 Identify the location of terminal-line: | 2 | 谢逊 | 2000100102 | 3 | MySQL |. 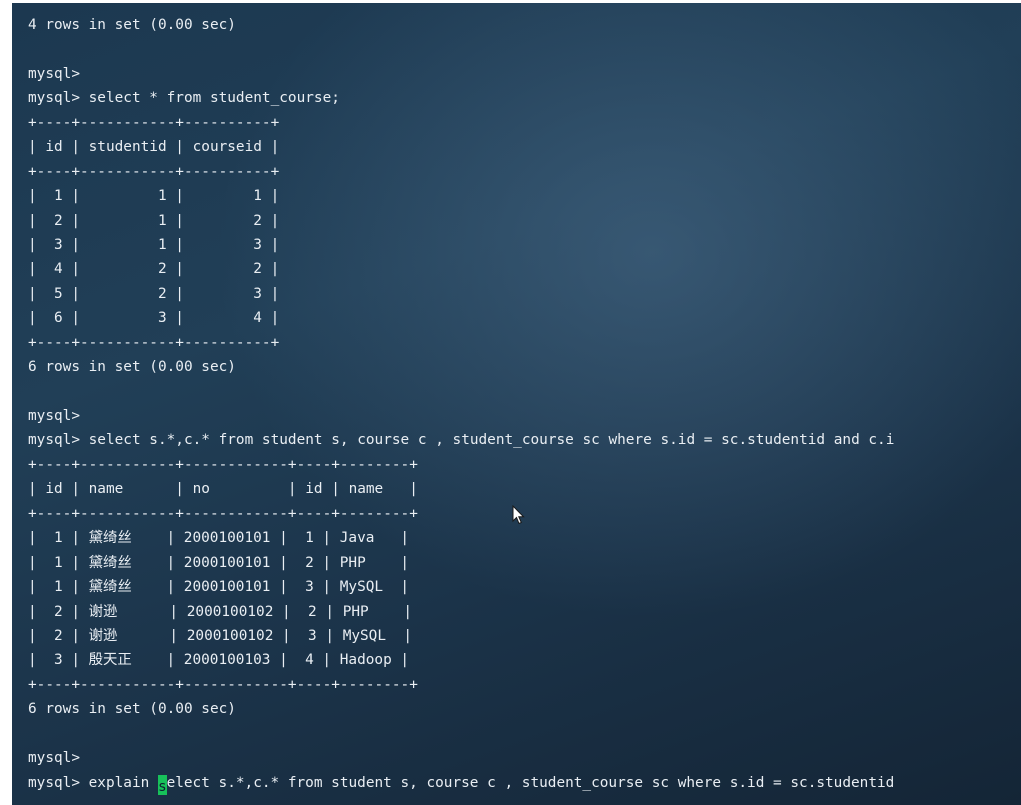
(461, 636).